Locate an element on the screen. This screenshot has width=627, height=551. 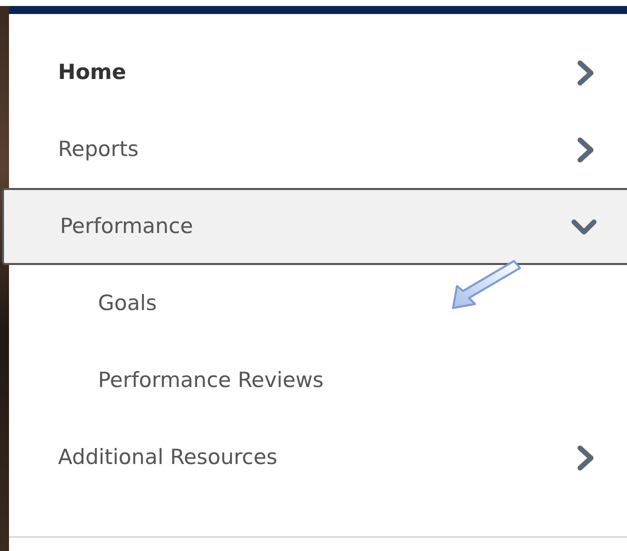
menu-item: Reports is located at coordinates (318, 149).